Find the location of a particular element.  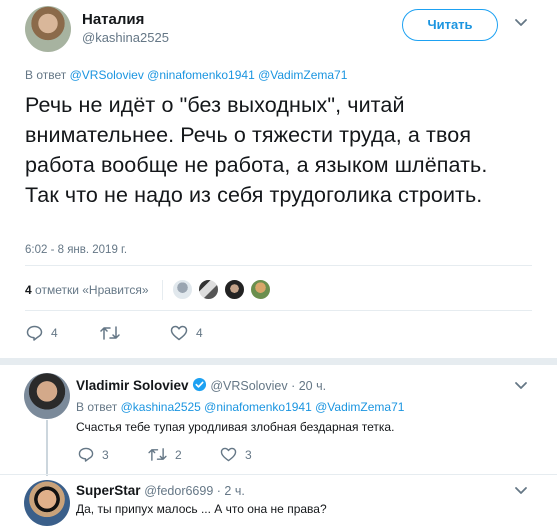

reply-author: SuperStar @fedor6699 · 2 ч. is located at coordinates (160, 490).